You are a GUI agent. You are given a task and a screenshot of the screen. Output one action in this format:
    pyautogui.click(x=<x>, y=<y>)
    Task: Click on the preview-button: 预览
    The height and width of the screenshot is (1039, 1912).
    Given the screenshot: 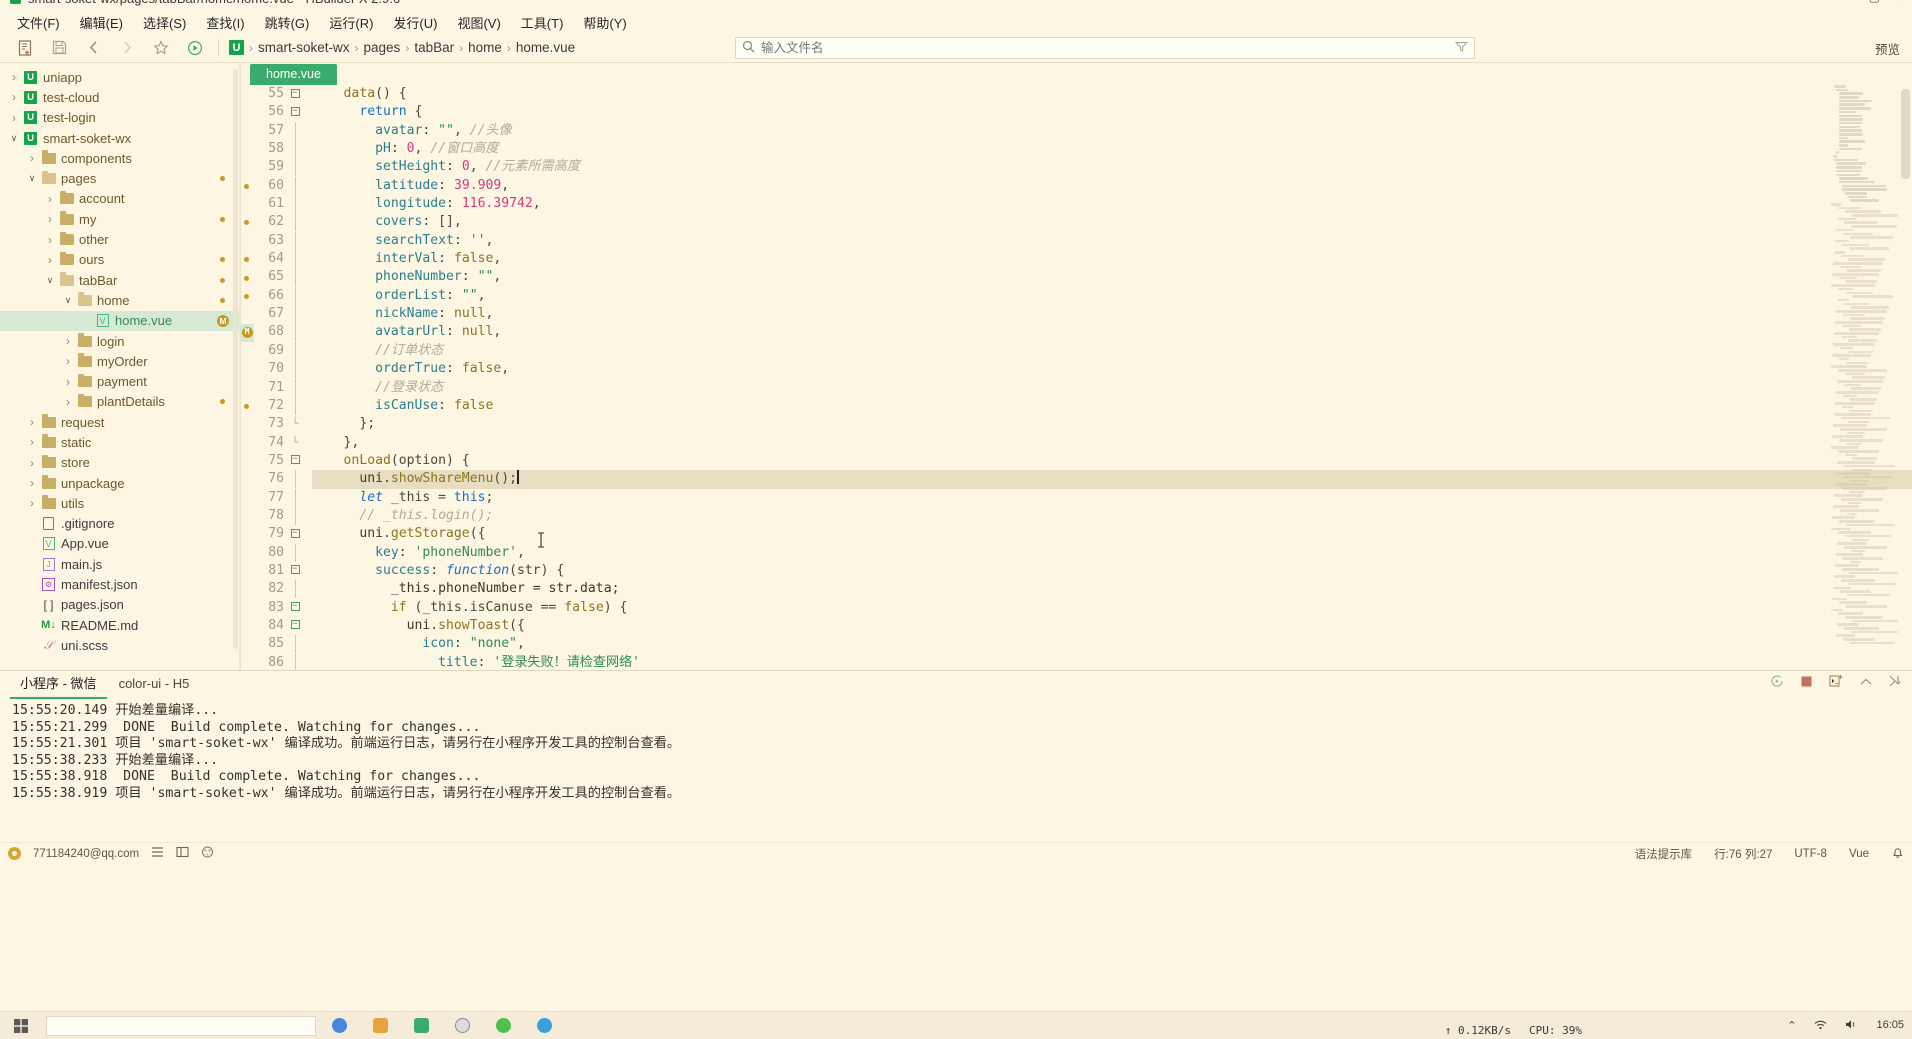 What is the action you would take?
    pyautogui.click(x=1887, y=48)
    